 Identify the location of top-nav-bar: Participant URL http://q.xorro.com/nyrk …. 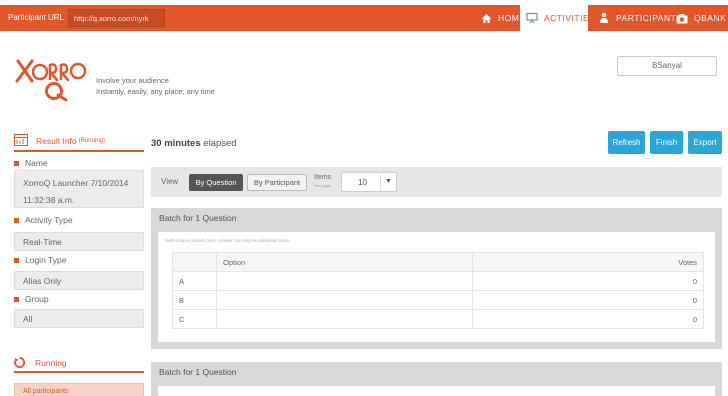
(364, 18).